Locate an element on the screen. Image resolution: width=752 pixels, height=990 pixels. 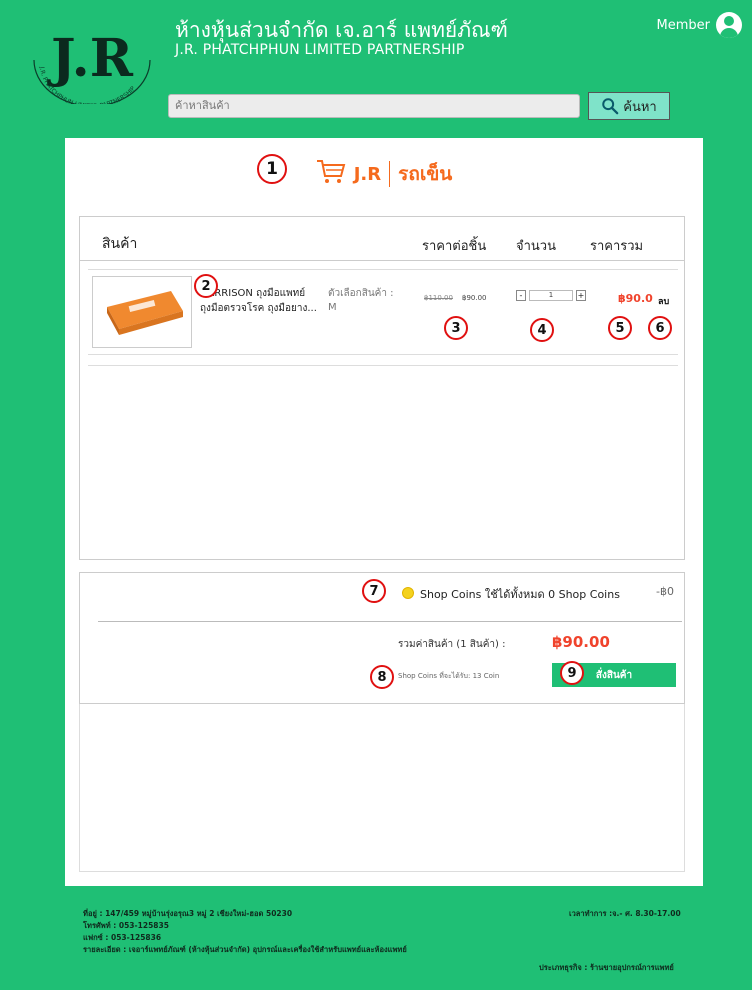
shop-coins-discount: -฿0 is located at coordinates (665, 591).